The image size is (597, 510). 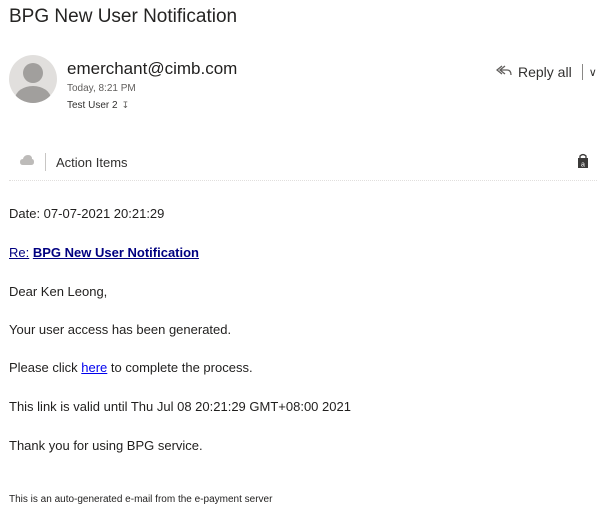 I want to click on action-items-label: Action Items, so click(x=92, y=162).